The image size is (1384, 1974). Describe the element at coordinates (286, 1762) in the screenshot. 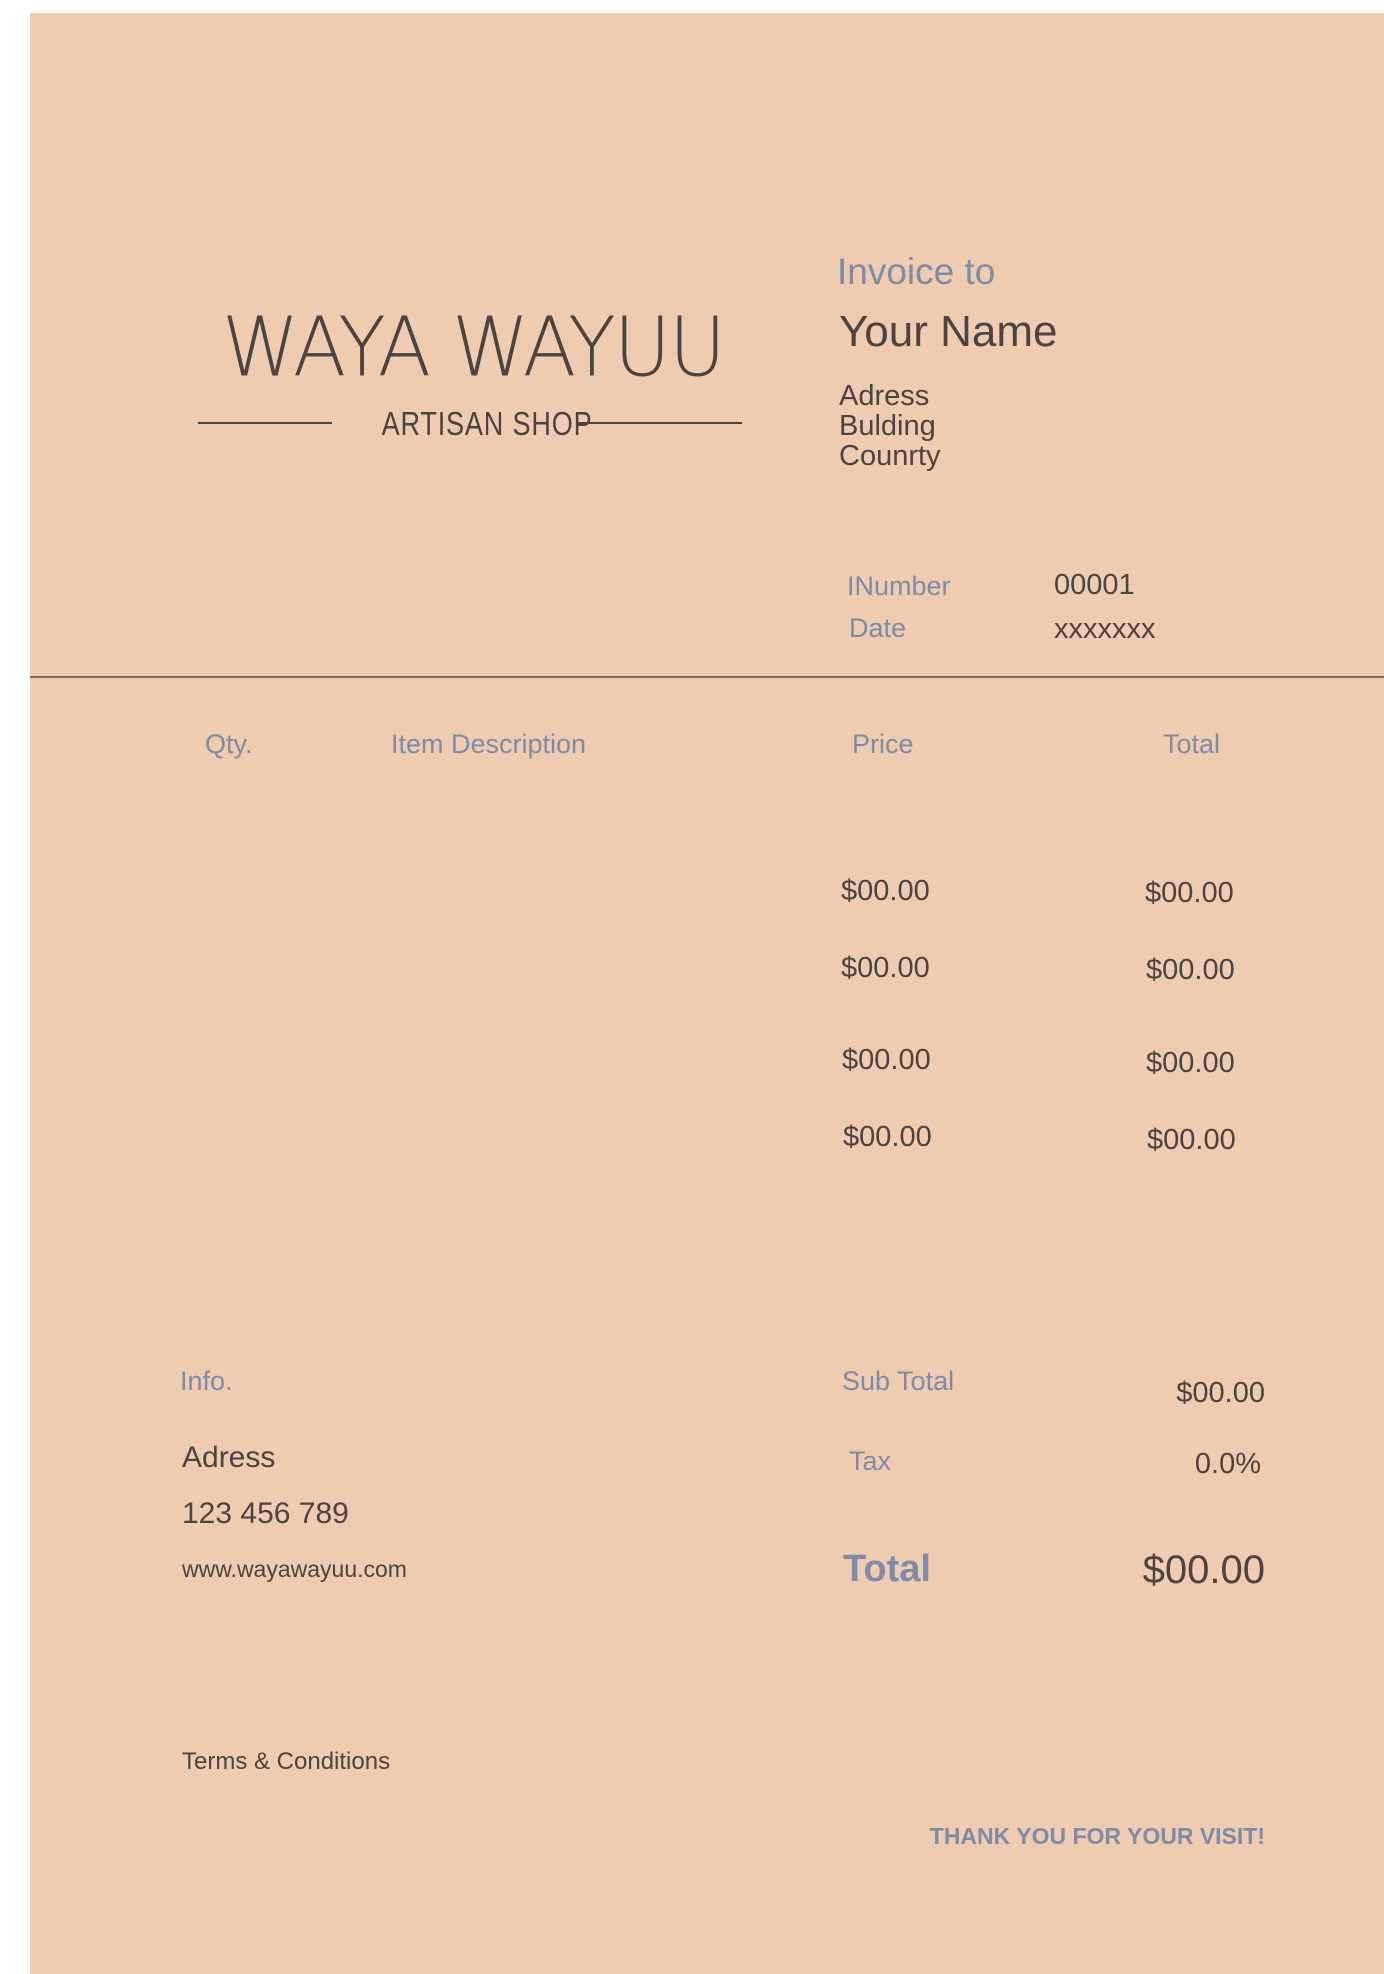

I see `terms-and-conditions: Terms & Conditions` at that location.